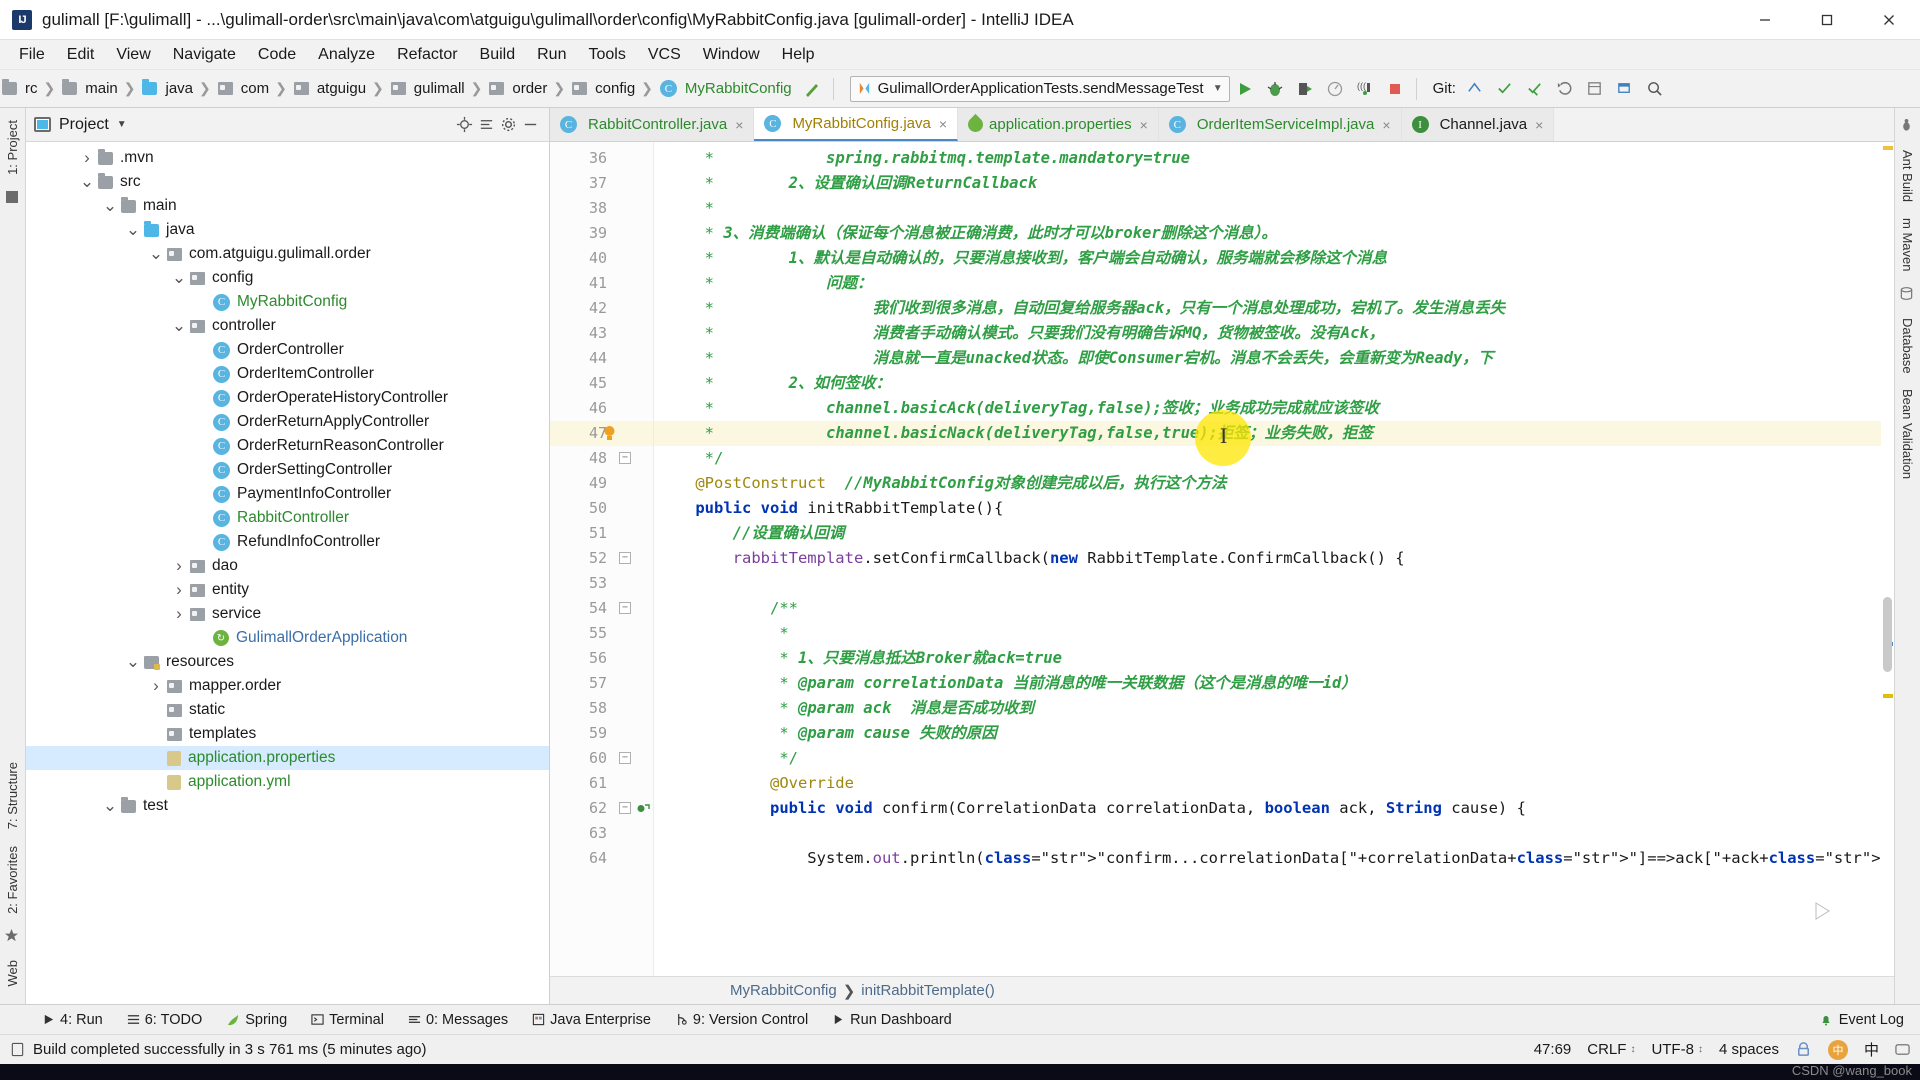 This screenshot has height=1080, width=1920. Describe the element at coordinates (81, 55) in the screenshot. I see `menu-edit: Edit` at that location.